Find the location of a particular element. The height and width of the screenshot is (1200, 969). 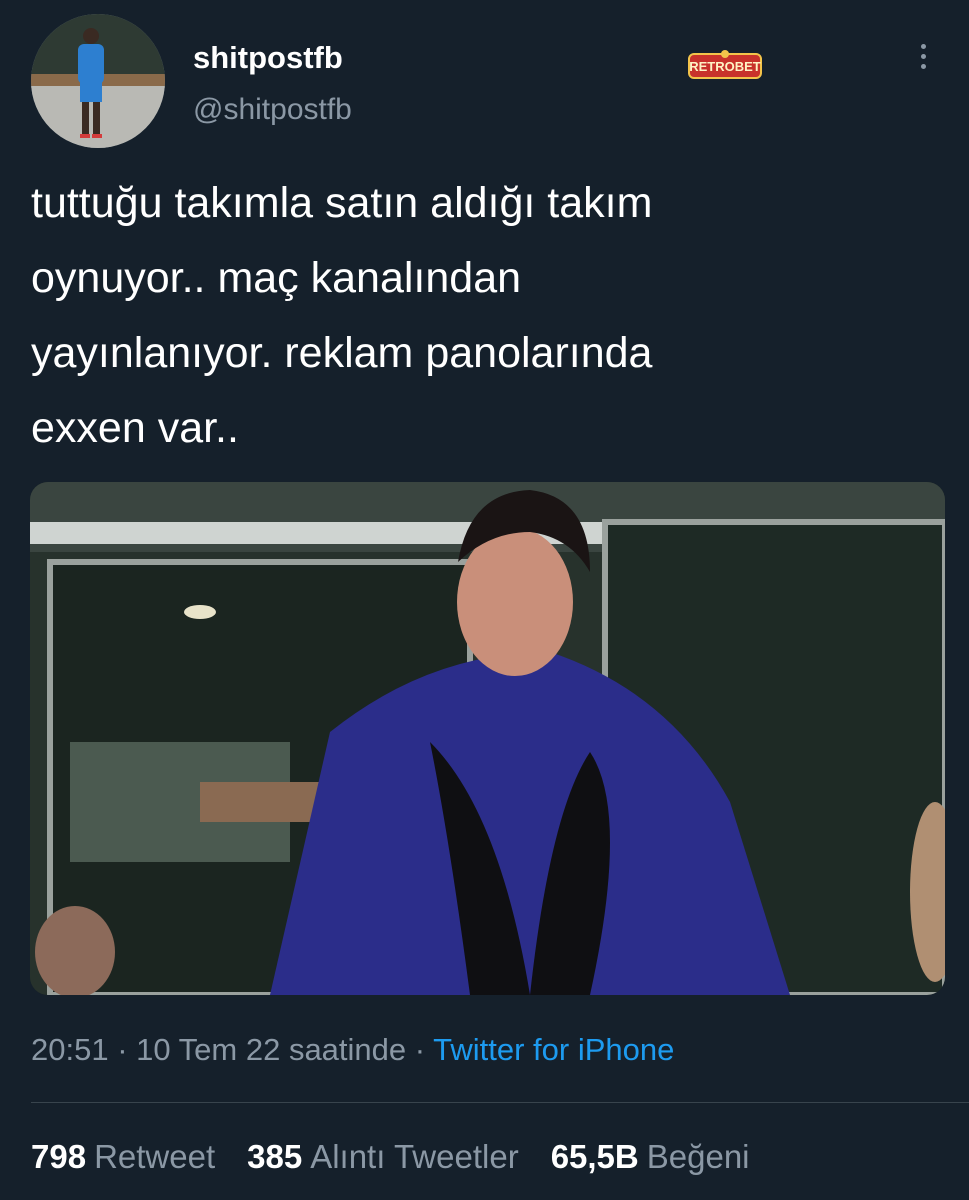

tweet-line: oynuyor.. maç kanalından is located at coordinates (276, 278).